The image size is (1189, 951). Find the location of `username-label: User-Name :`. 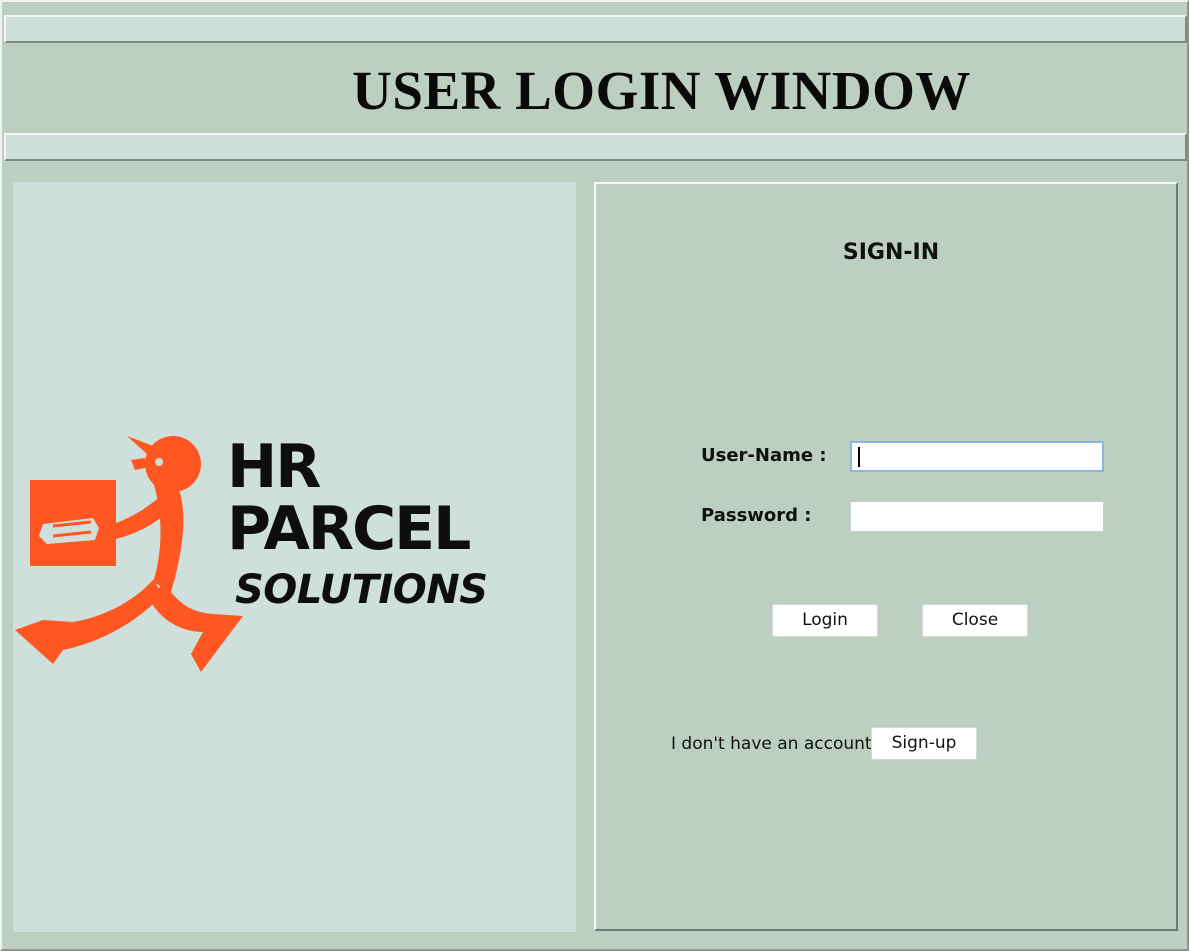

username-label: User-Name : is located at coordinates (764, 455).